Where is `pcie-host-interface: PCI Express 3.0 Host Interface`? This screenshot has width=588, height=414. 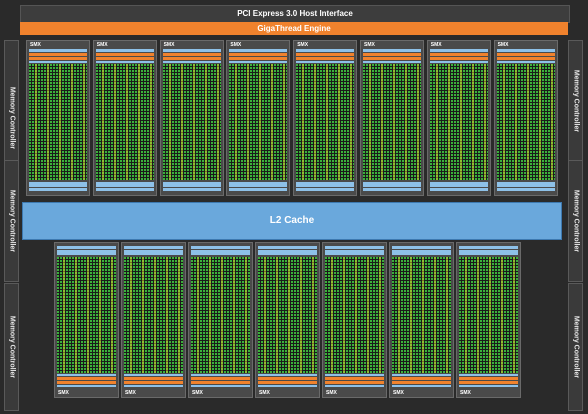
pcie-host-interface: PCI Express 3.0 Host Interface is located at coordinates (295, 14).